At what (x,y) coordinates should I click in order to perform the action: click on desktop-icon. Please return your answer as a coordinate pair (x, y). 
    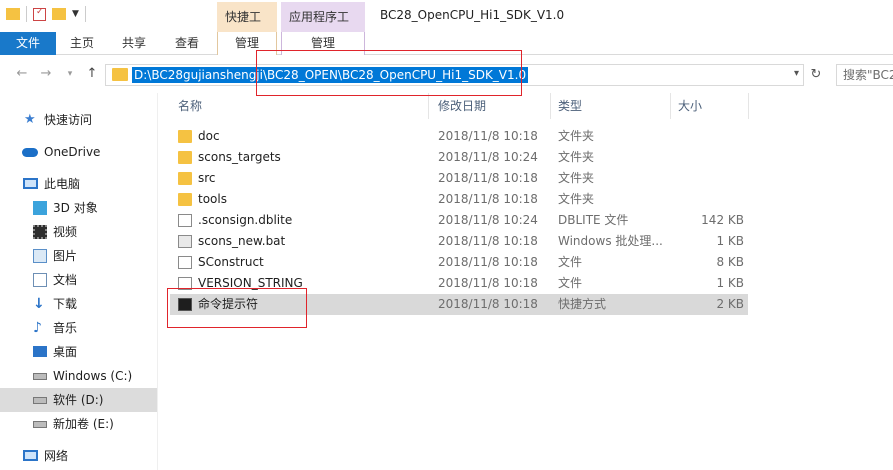
    Looking at the image, I should click on (40, 351).